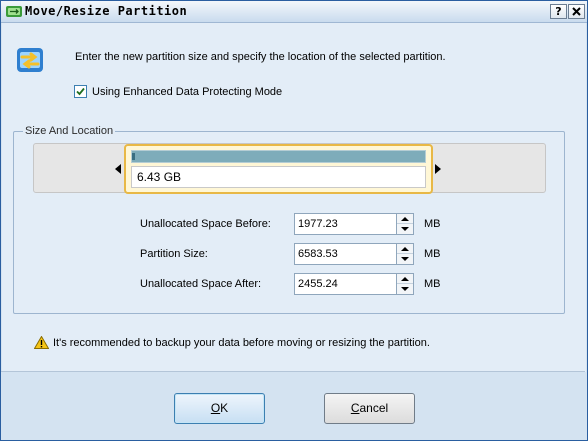 The width and height of the screenshot is (588, 441). Describe the element at coordinates (293, 371) in the screenshot. I see `footer-separator` at that location.